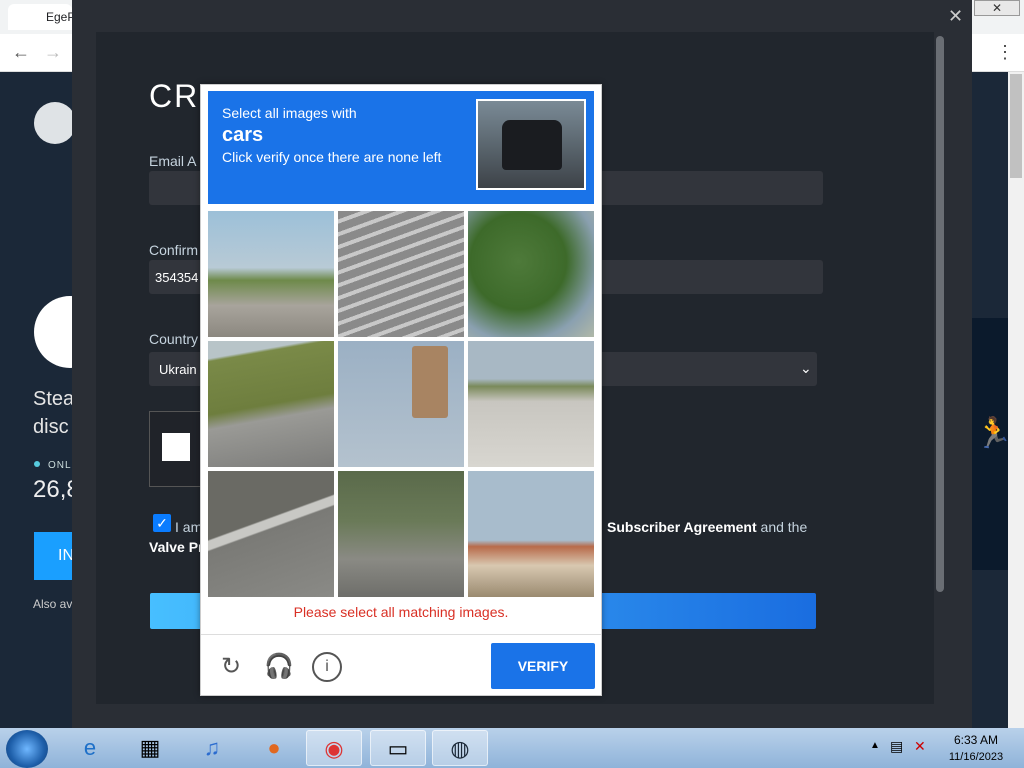 The image size is (1024, 768). I want to click on chevron-down-icon: ⌄, so click(806, 368).